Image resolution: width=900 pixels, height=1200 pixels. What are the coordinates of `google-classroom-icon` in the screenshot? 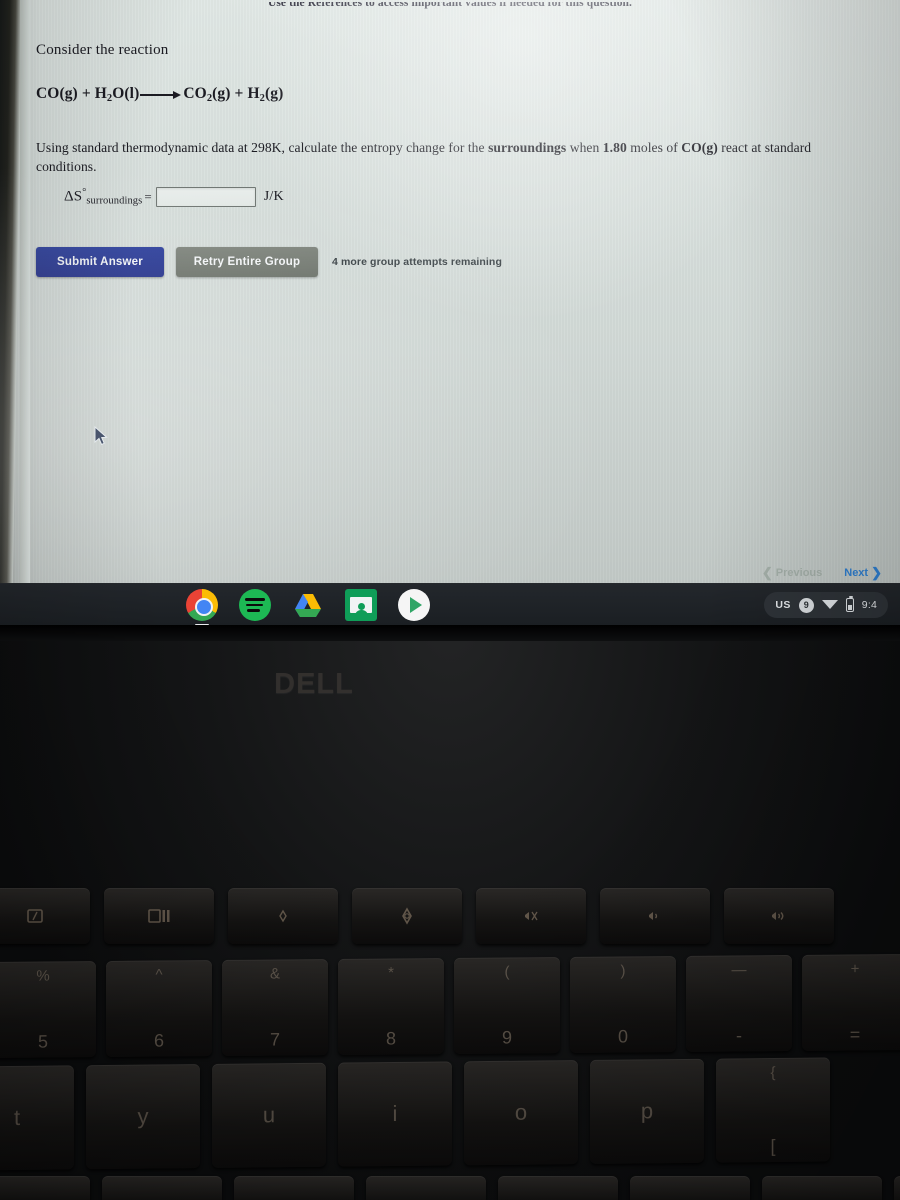 It's located at (361, 605).